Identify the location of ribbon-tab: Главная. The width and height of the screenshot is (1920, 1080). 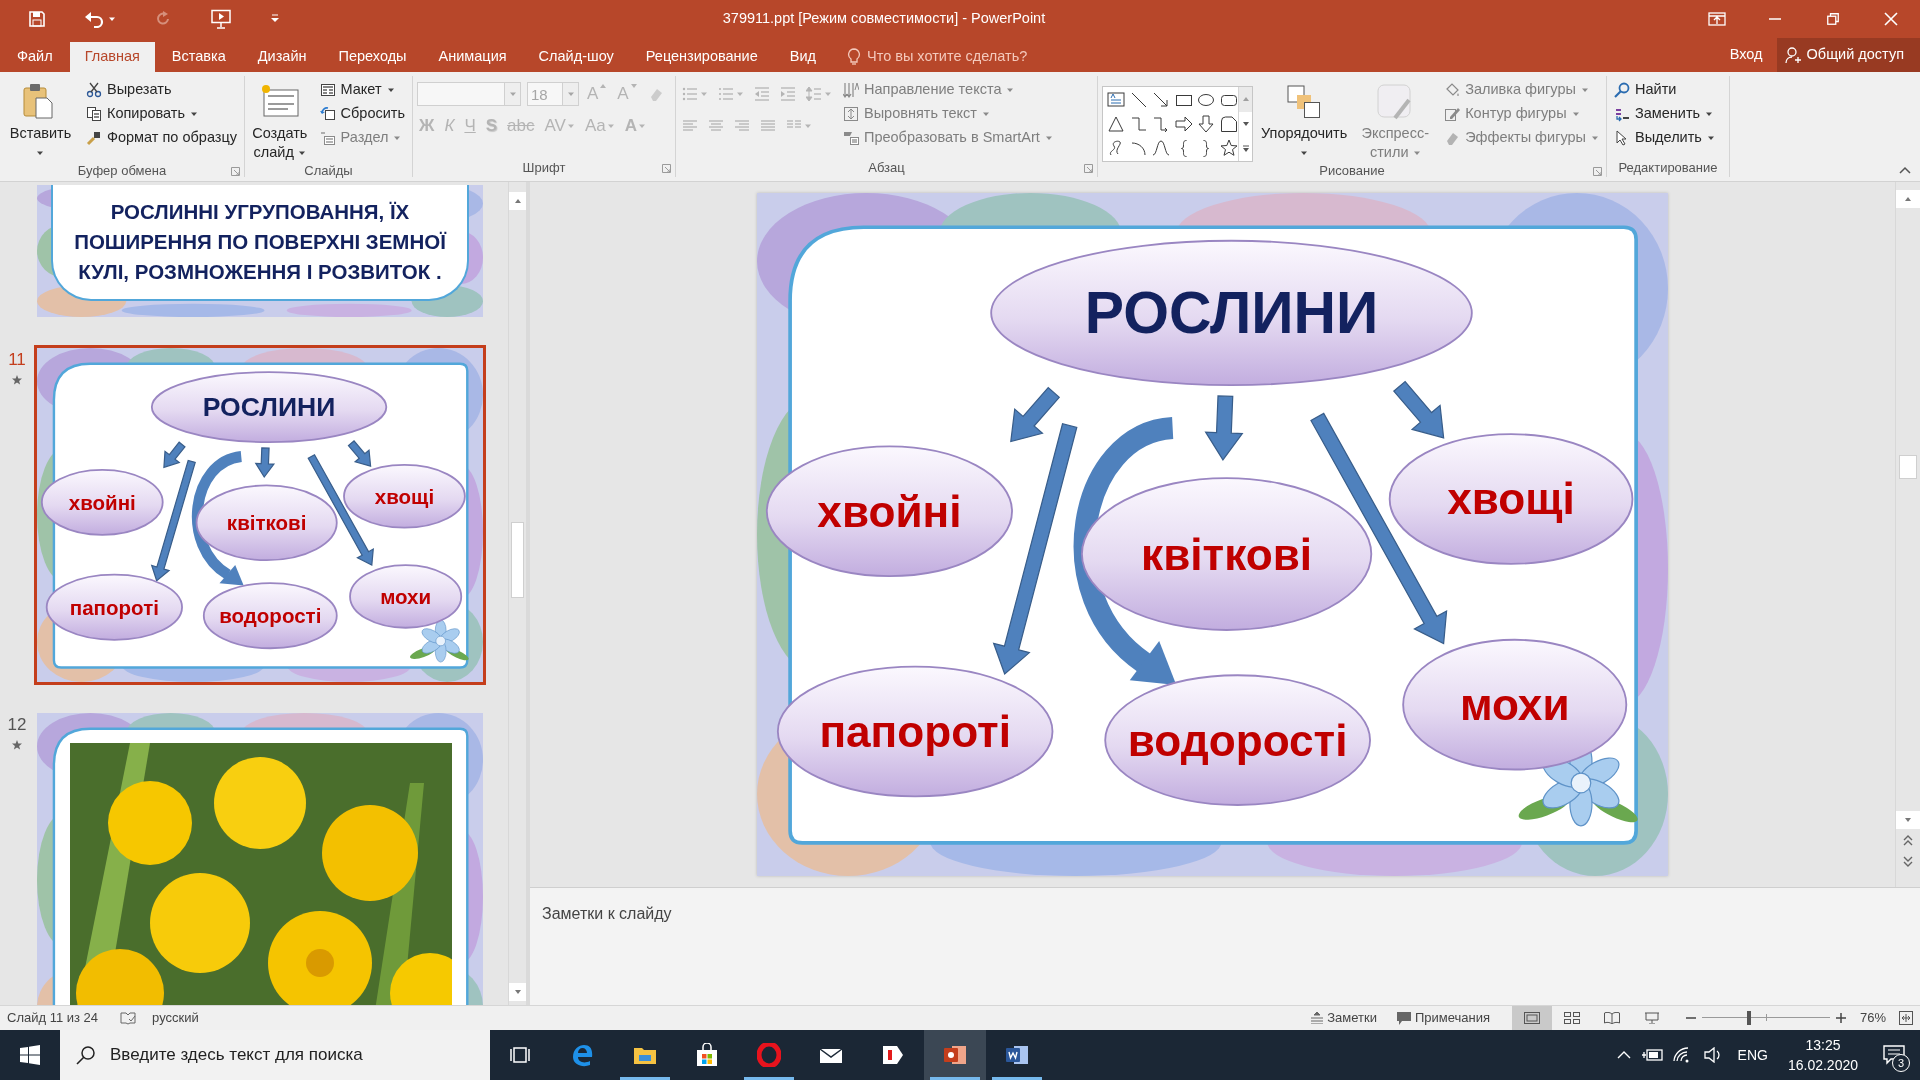
(112, 57).